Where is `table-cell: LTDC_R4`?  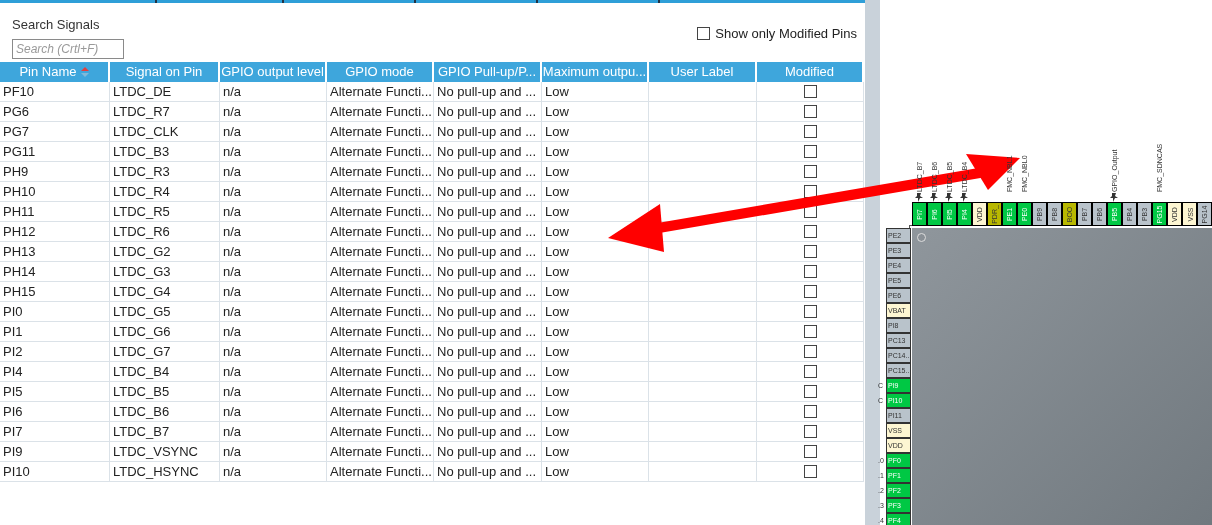 table-cell: LTDC_R4 is located at coordinates (165, 192).